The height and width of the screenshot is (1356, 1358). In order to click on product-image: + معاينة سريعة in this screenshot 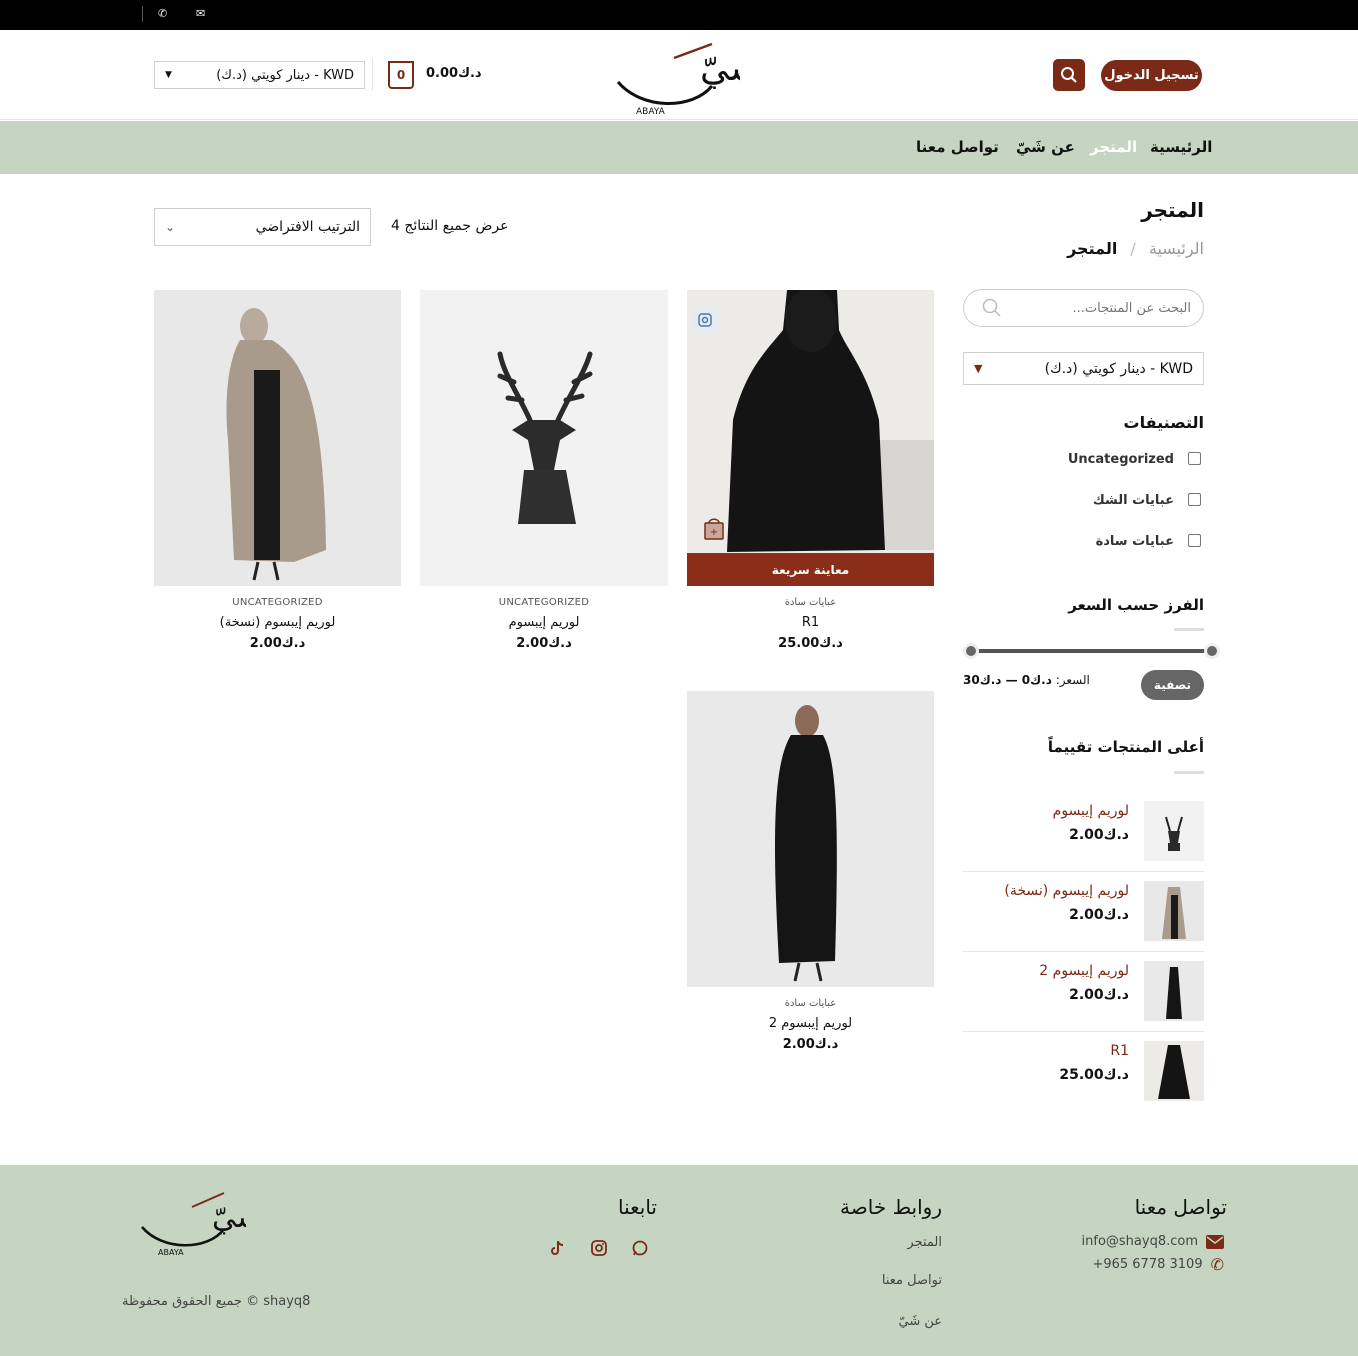, I will do `click(810, 438)`.